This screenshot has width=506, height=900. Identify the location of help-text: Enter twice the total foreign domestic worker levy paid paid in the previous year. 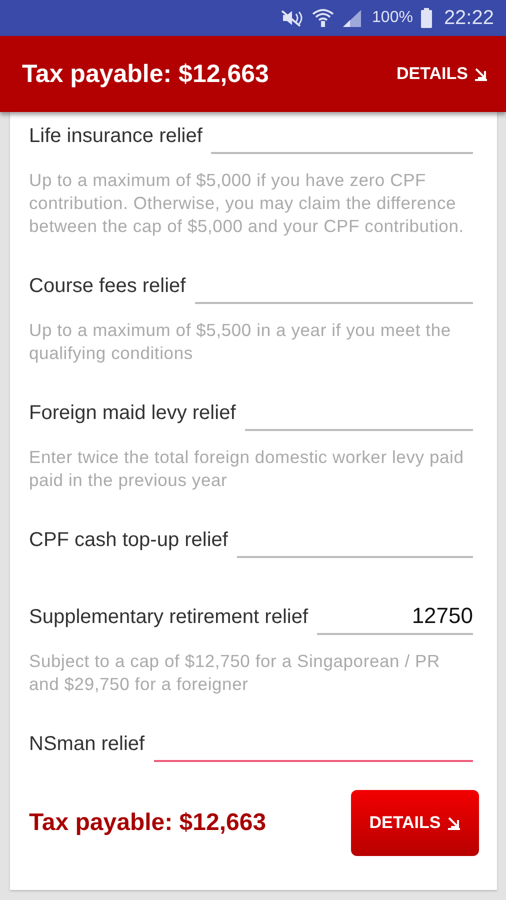
(247, 469).